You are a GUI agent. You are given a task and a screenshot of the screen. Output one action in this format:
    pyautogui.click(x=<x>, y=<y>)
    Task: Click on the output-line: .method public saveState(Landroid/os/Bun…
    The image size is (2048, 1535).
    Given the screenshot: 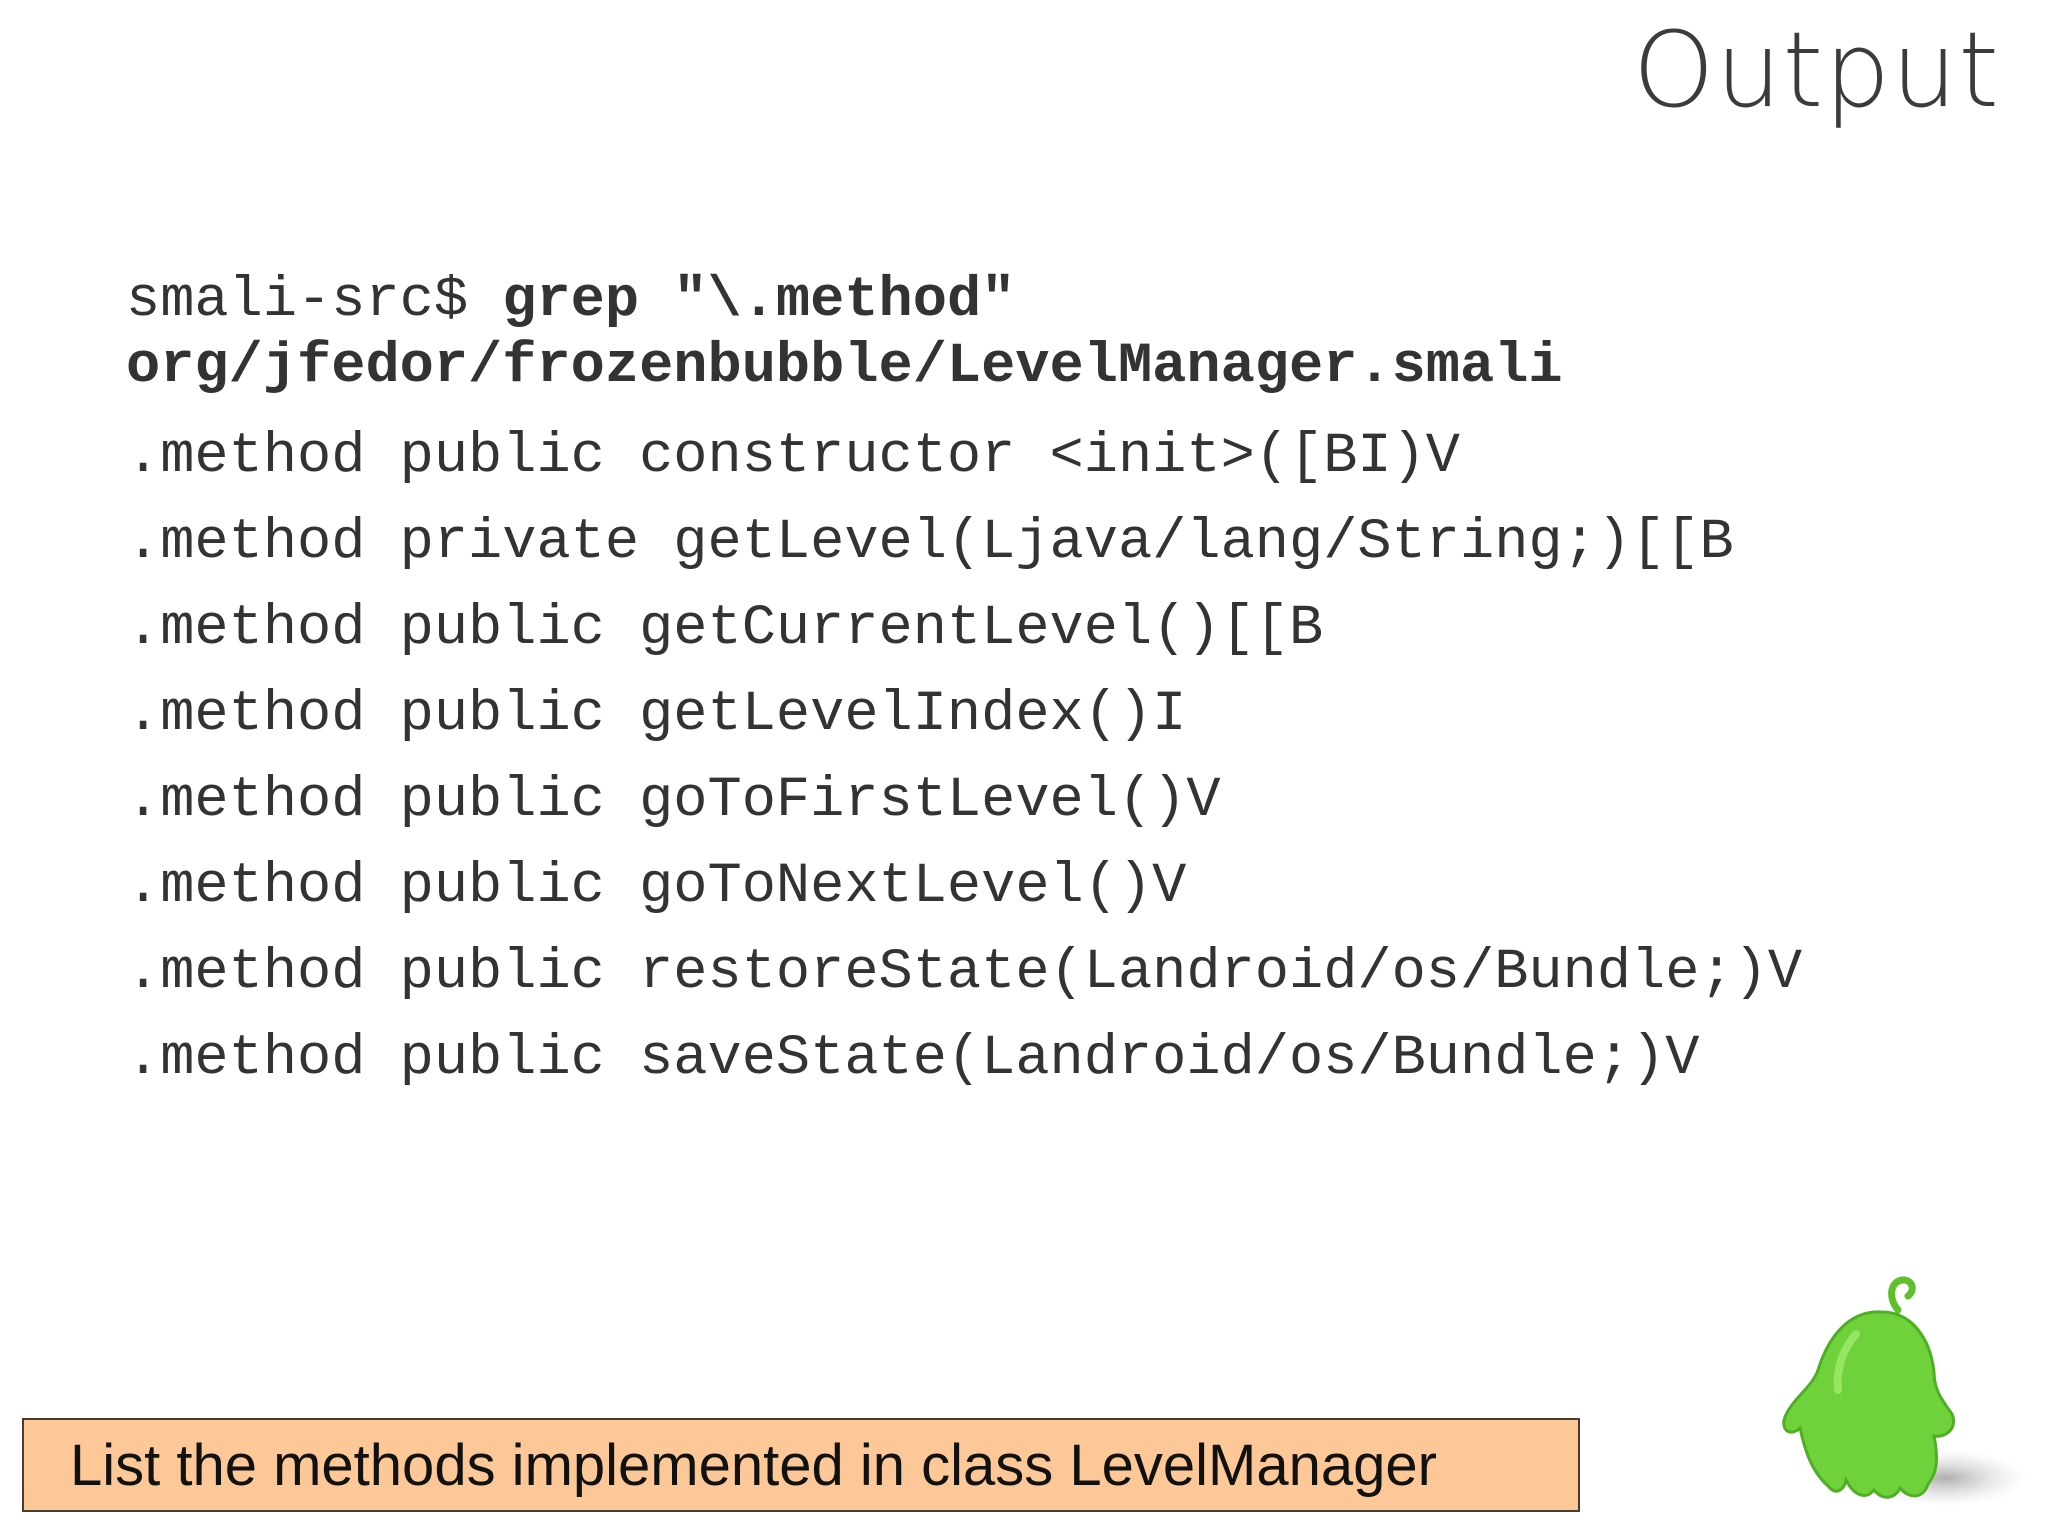 What is the action you would take?
    pyautogui.click(x=913, y=1059)
    